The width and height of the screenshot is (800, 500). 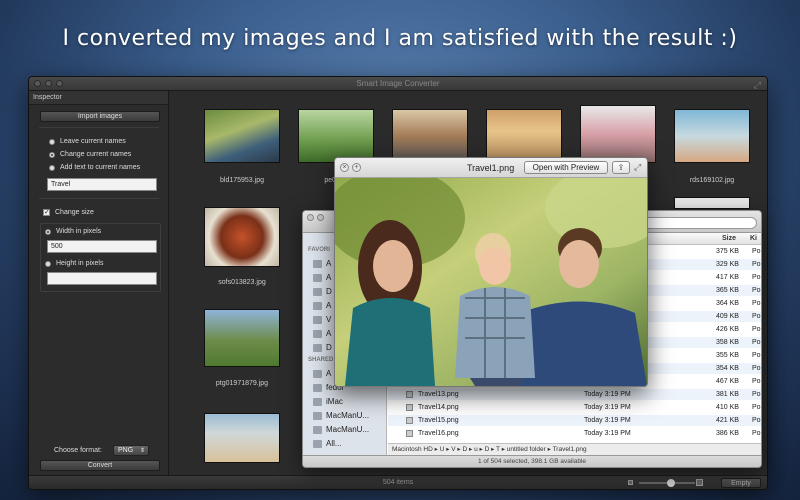 I want to click on open-with-preview-button: Open with Preview, so click(x=566, y=167).